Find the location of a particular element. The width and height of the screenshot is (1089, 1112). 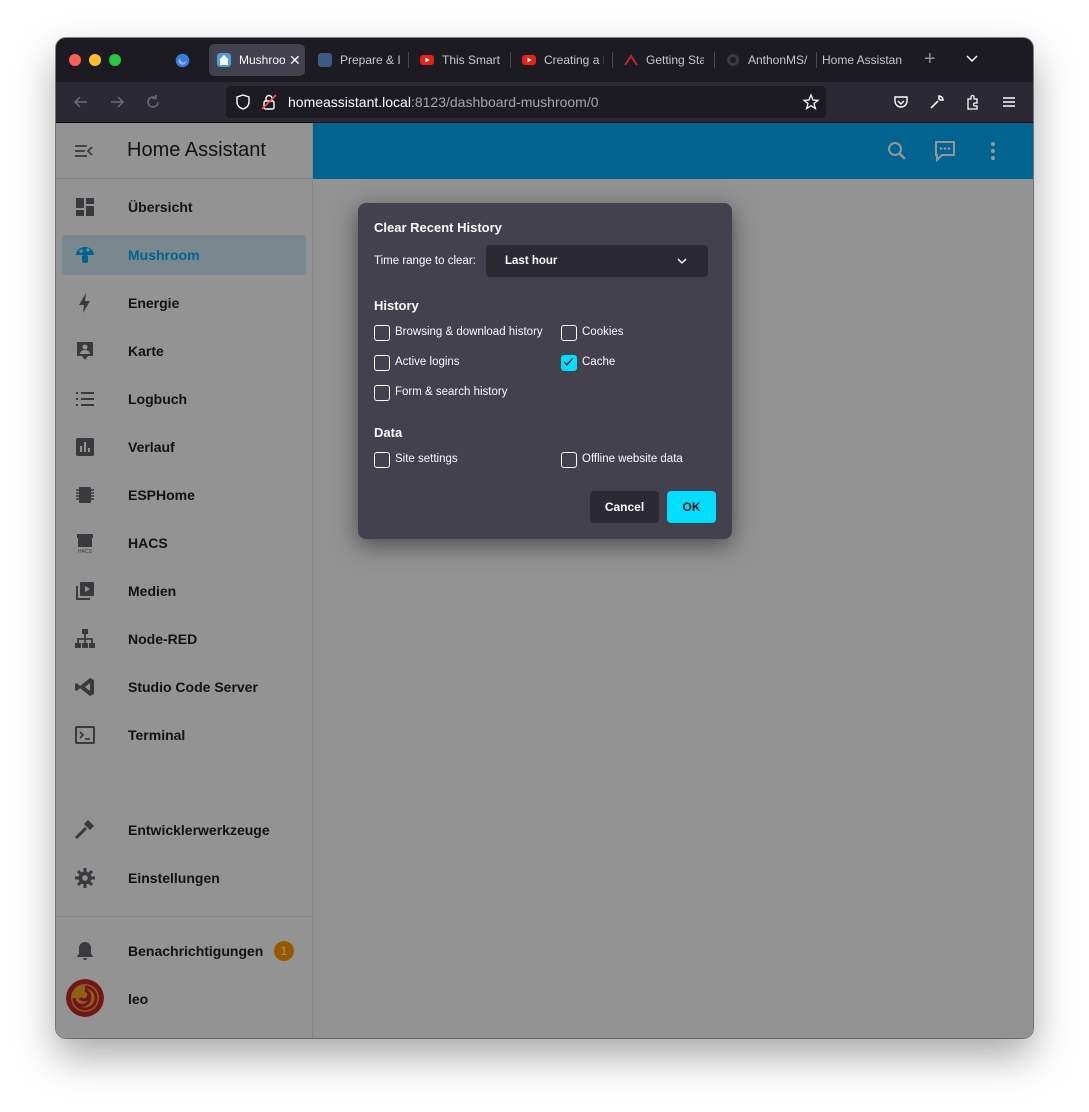

form-search-history-checkbox is located at coordinates (382, 393).